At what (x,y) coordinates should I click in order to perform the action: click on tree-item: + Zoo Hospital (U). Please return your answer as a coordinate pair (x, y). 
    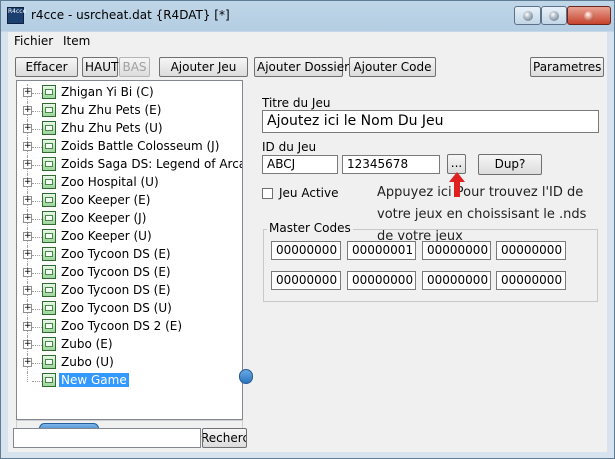
    Looking at the image, I should click on (129, 183).